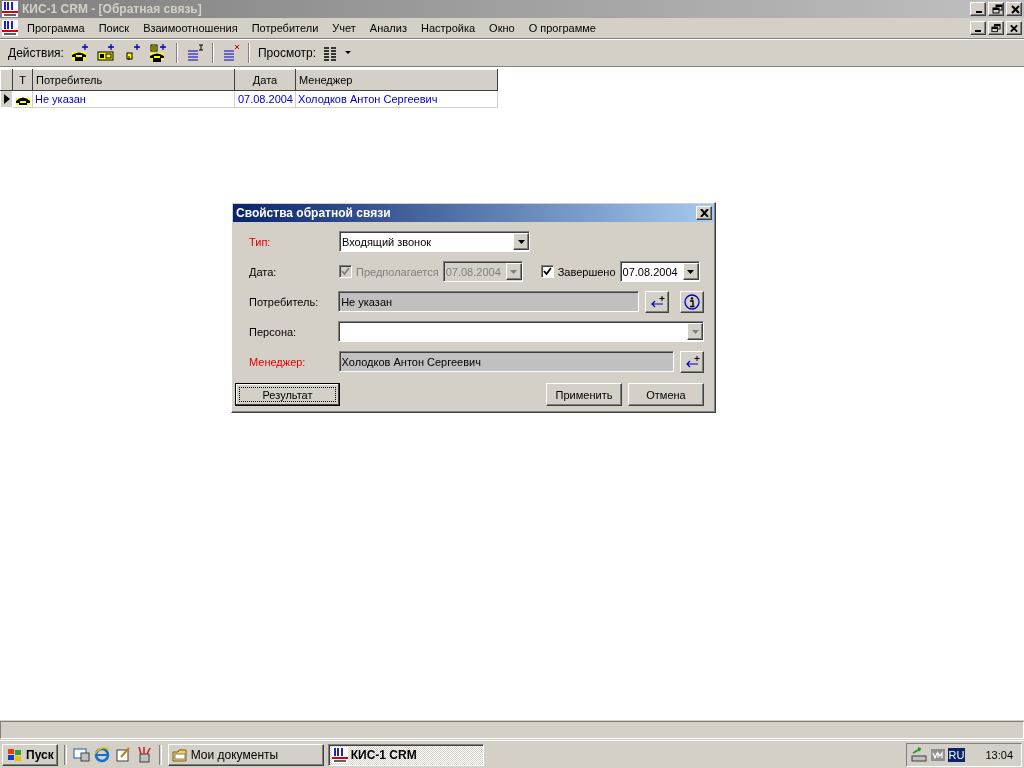 The width and height of the screenshot is (1024, 768). Describe the element at coordinates (105, 53) in the screenshot. I see `card-add-icon` at that location.